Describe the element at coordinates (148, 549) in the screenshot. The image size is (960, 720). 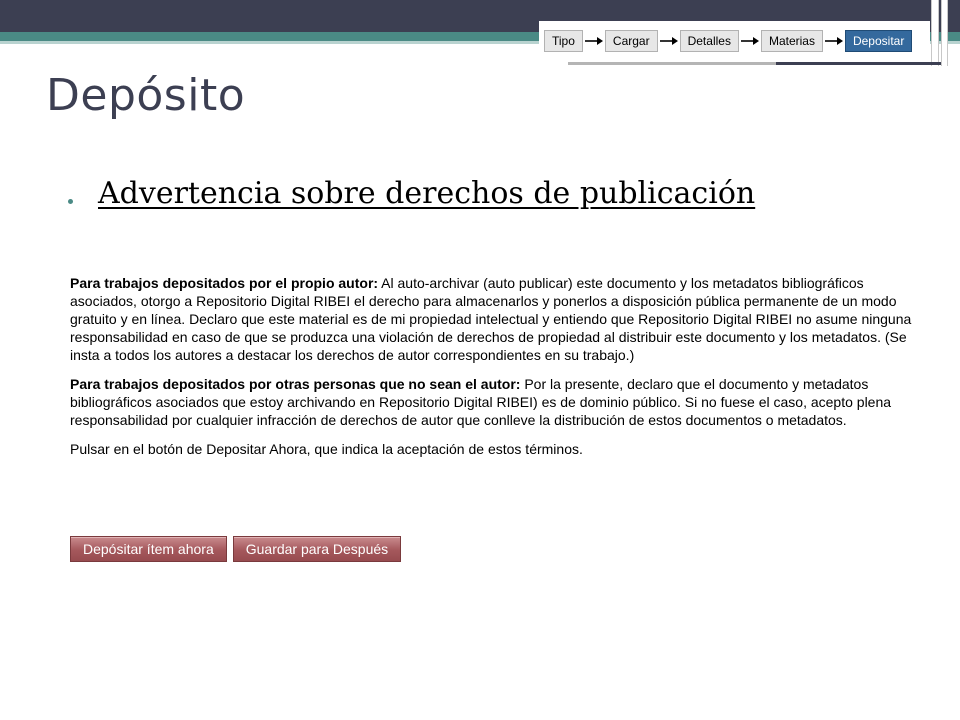
I see `deposit-now-button: Depósitar ítem ahora` at that location.